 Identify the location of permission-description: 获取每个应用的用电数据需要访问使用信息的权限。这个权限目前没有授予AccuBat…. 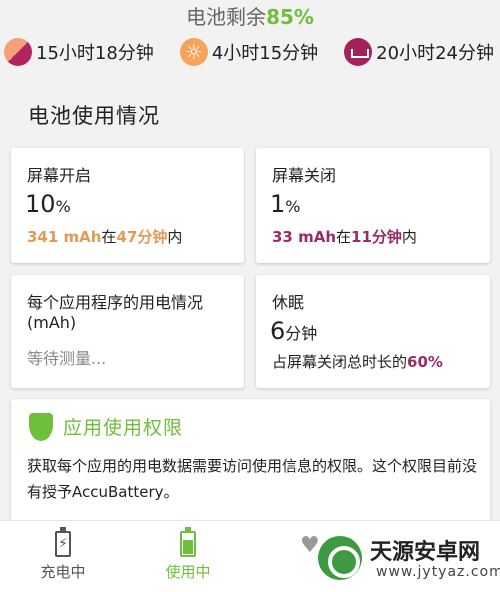
(252, 479).